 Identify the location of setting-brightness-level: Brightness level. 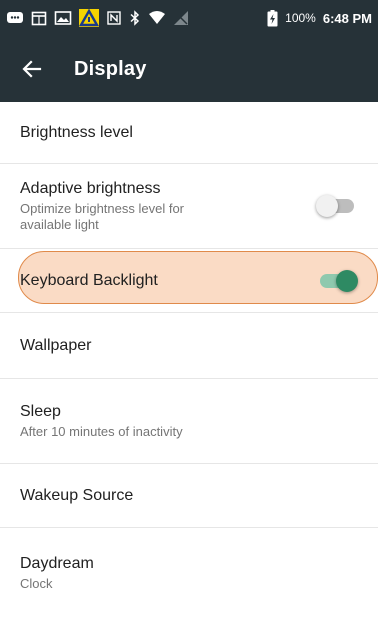
(189, 133).